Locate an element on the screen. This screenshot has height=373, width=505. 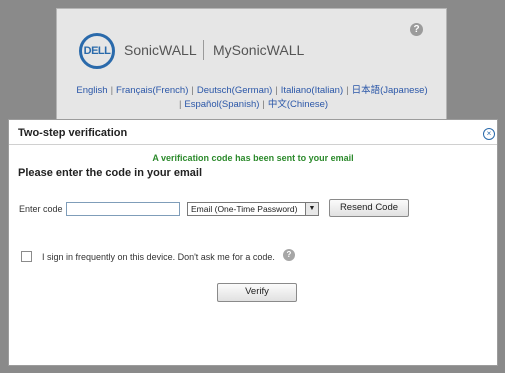
brand-divider is located at coordinates (203, 50).